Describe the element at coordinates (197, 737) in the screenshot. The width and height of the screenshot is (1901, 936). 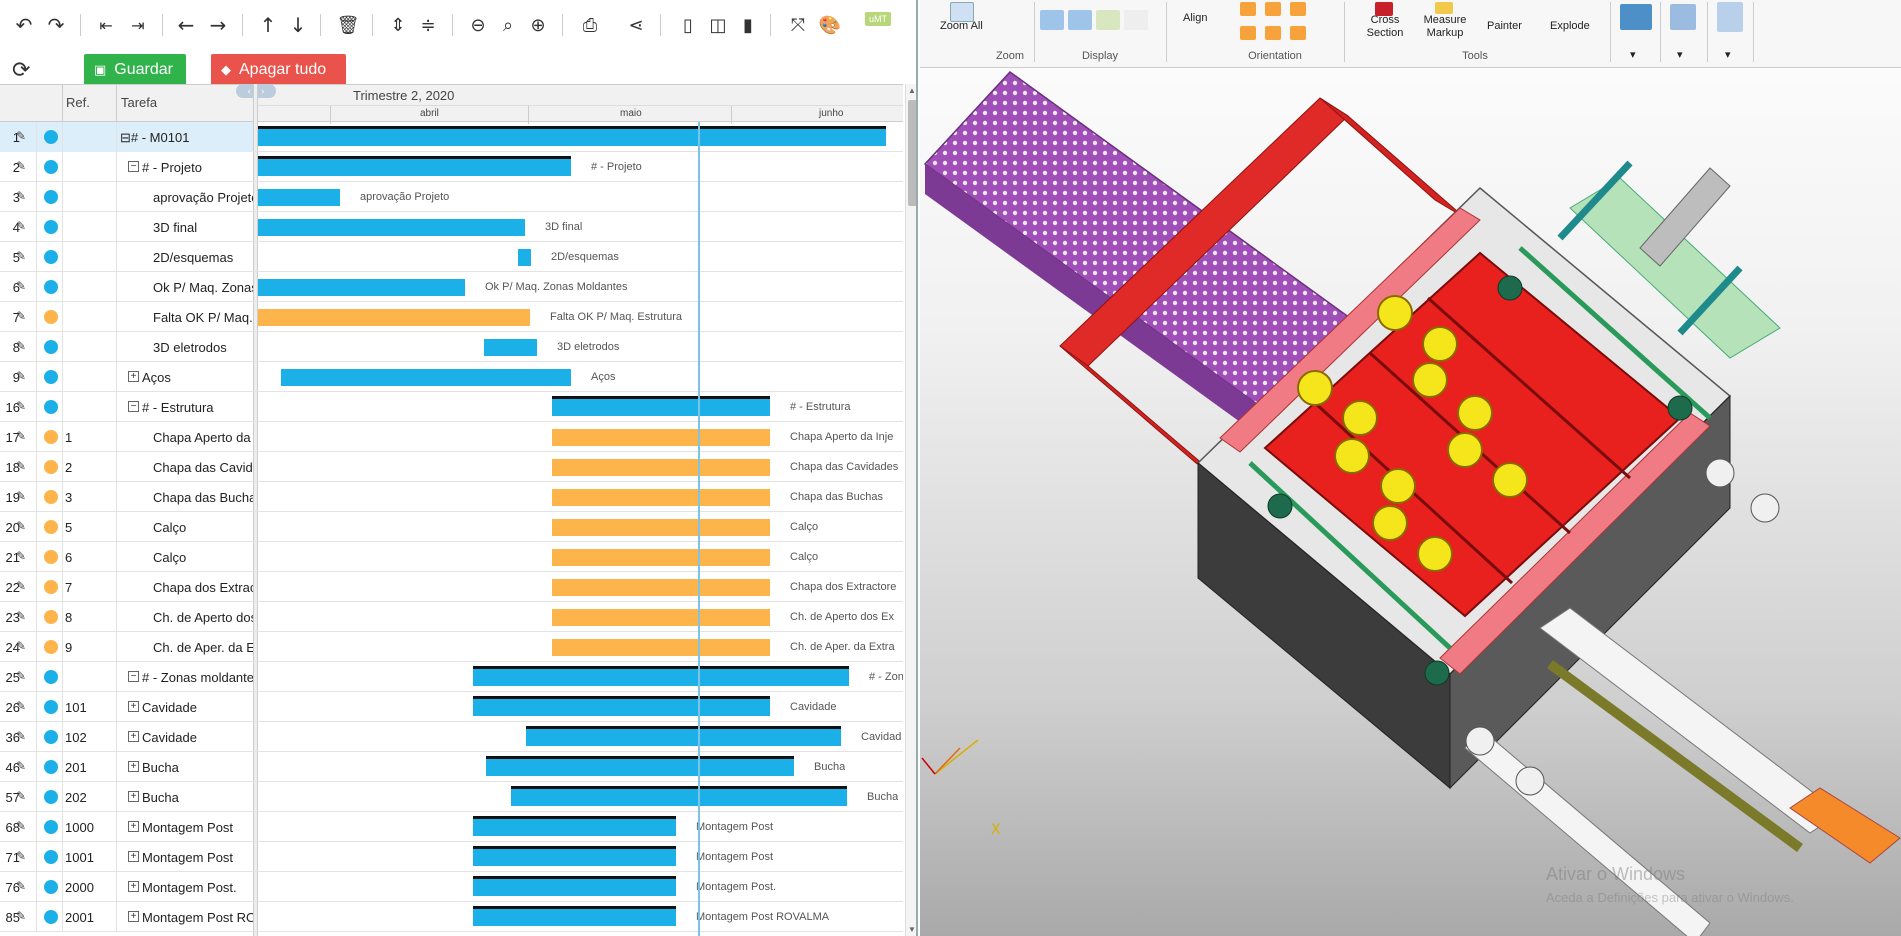
I see `task-name: Cavidade` at that location.